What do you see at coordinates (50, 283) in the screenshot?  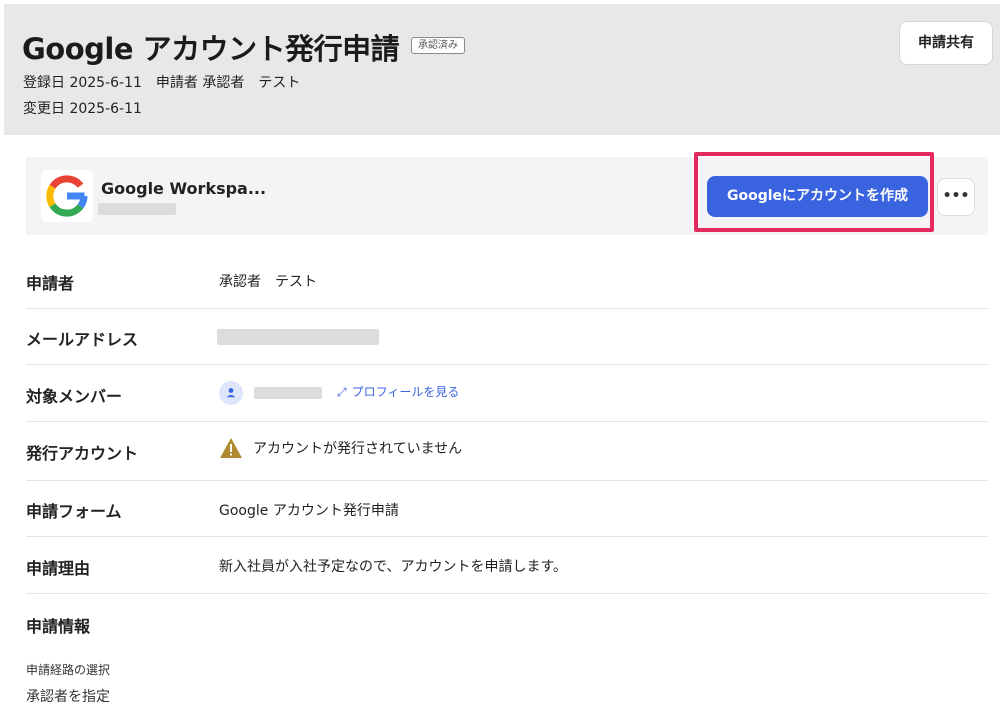 I see `applicant-label: 申請者` at bounding box center [50, 283].